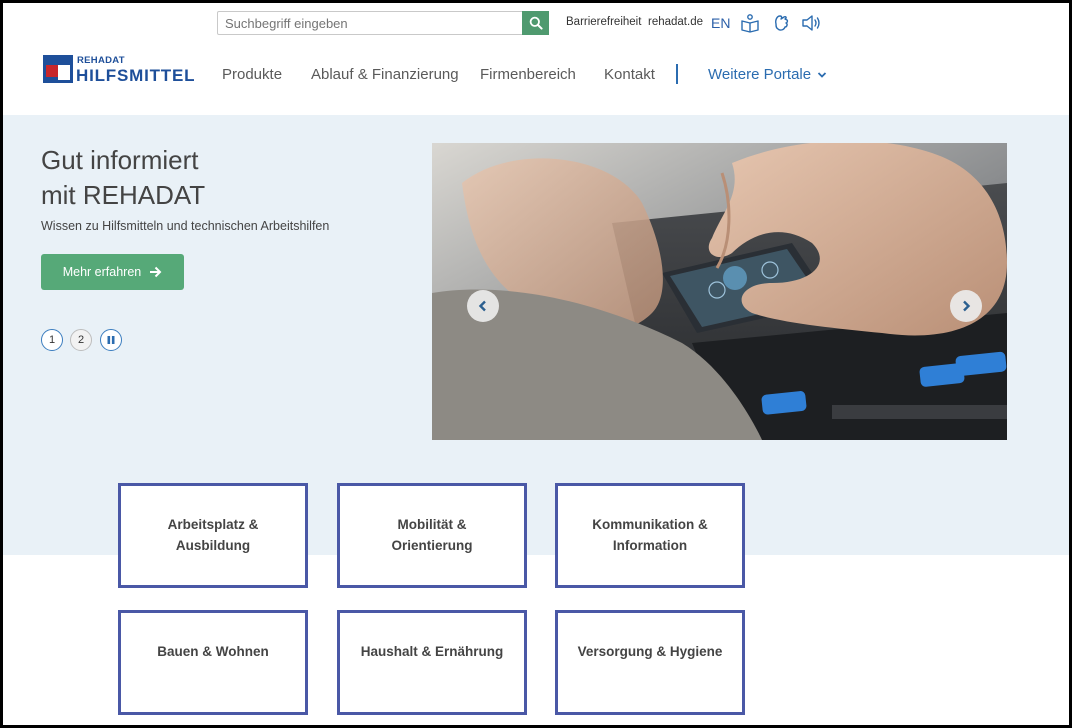  I want to click on nav-weitere-portale-label: Weitere Portale, so click(760, 74).